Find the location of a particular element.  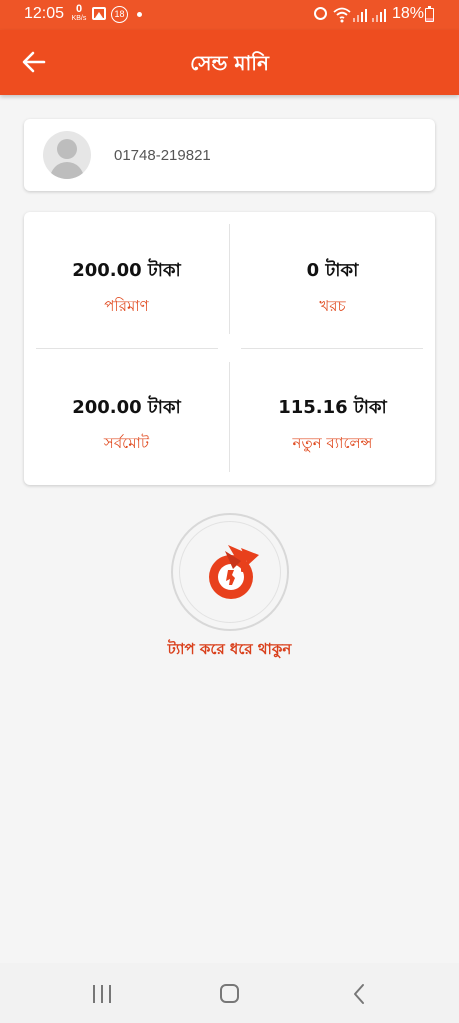

amount-label: পরিমাণ is located at coordinates (126, 306).